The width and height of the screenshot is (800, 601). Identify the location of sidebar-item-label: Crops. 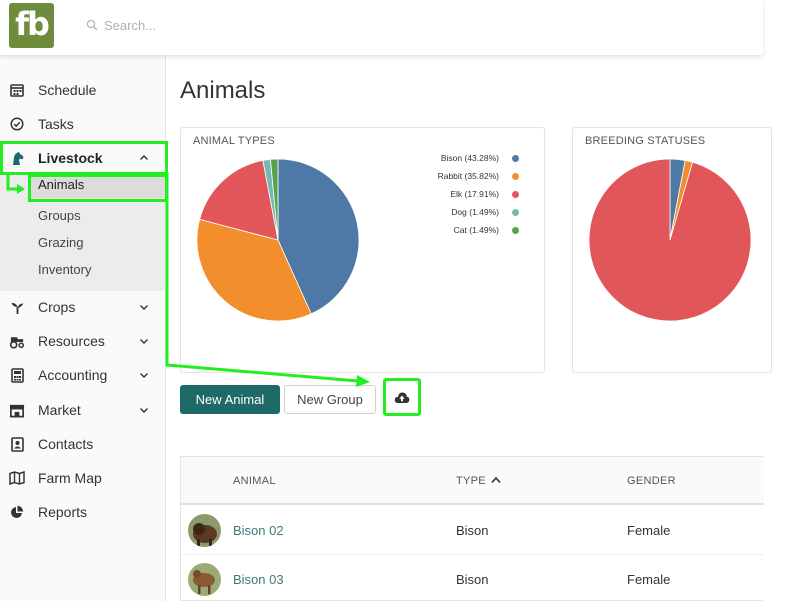
(57, 307).